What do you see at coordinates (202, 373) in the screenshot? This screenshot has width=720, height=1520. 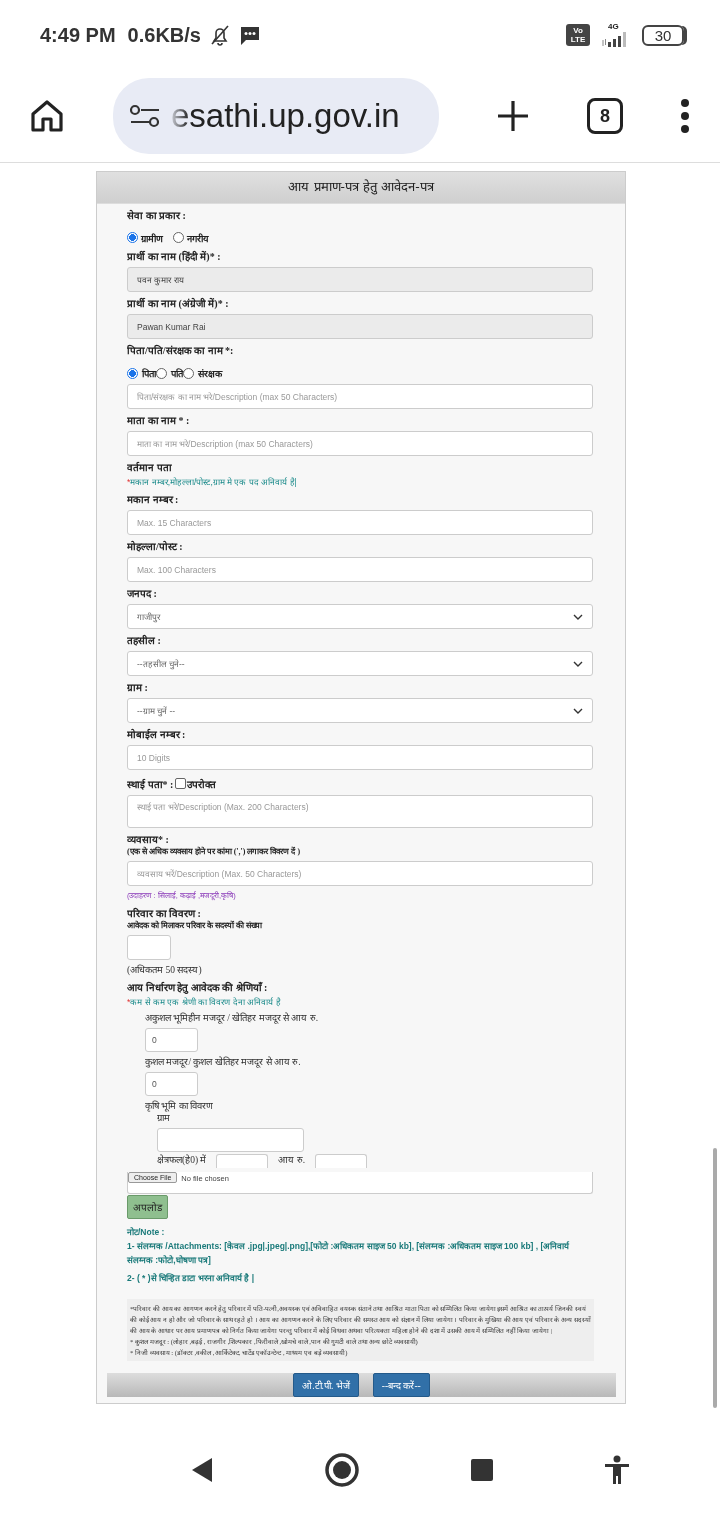 I see `radio-option: संरक्षक` at bounding box center [202, 373].